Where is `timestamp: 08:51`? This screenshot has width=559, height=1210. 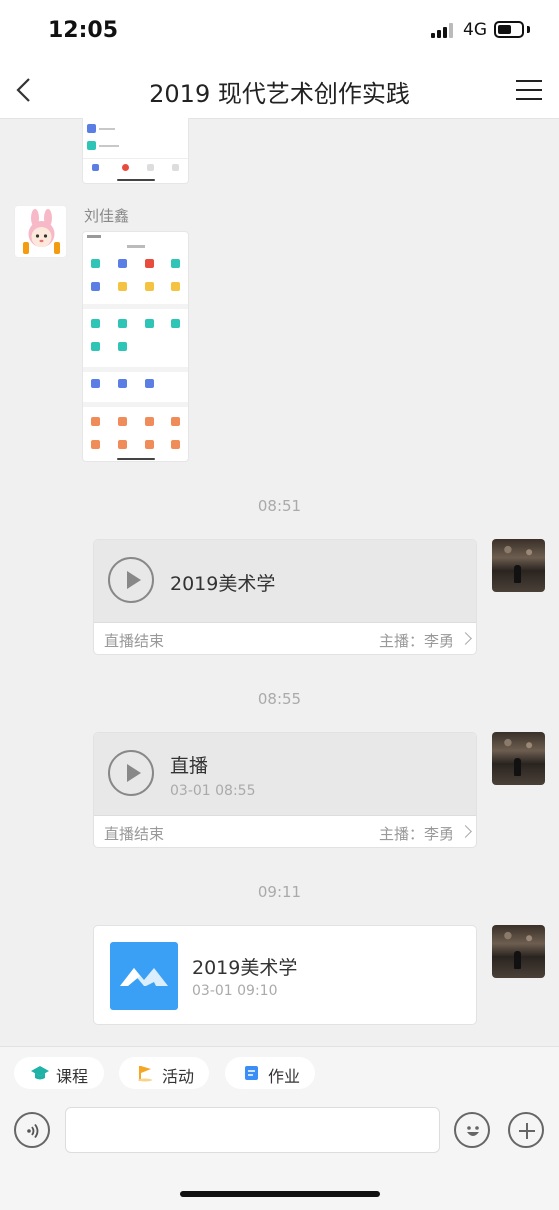
timestamp: 08:51 is located at coordinates (279, 506).